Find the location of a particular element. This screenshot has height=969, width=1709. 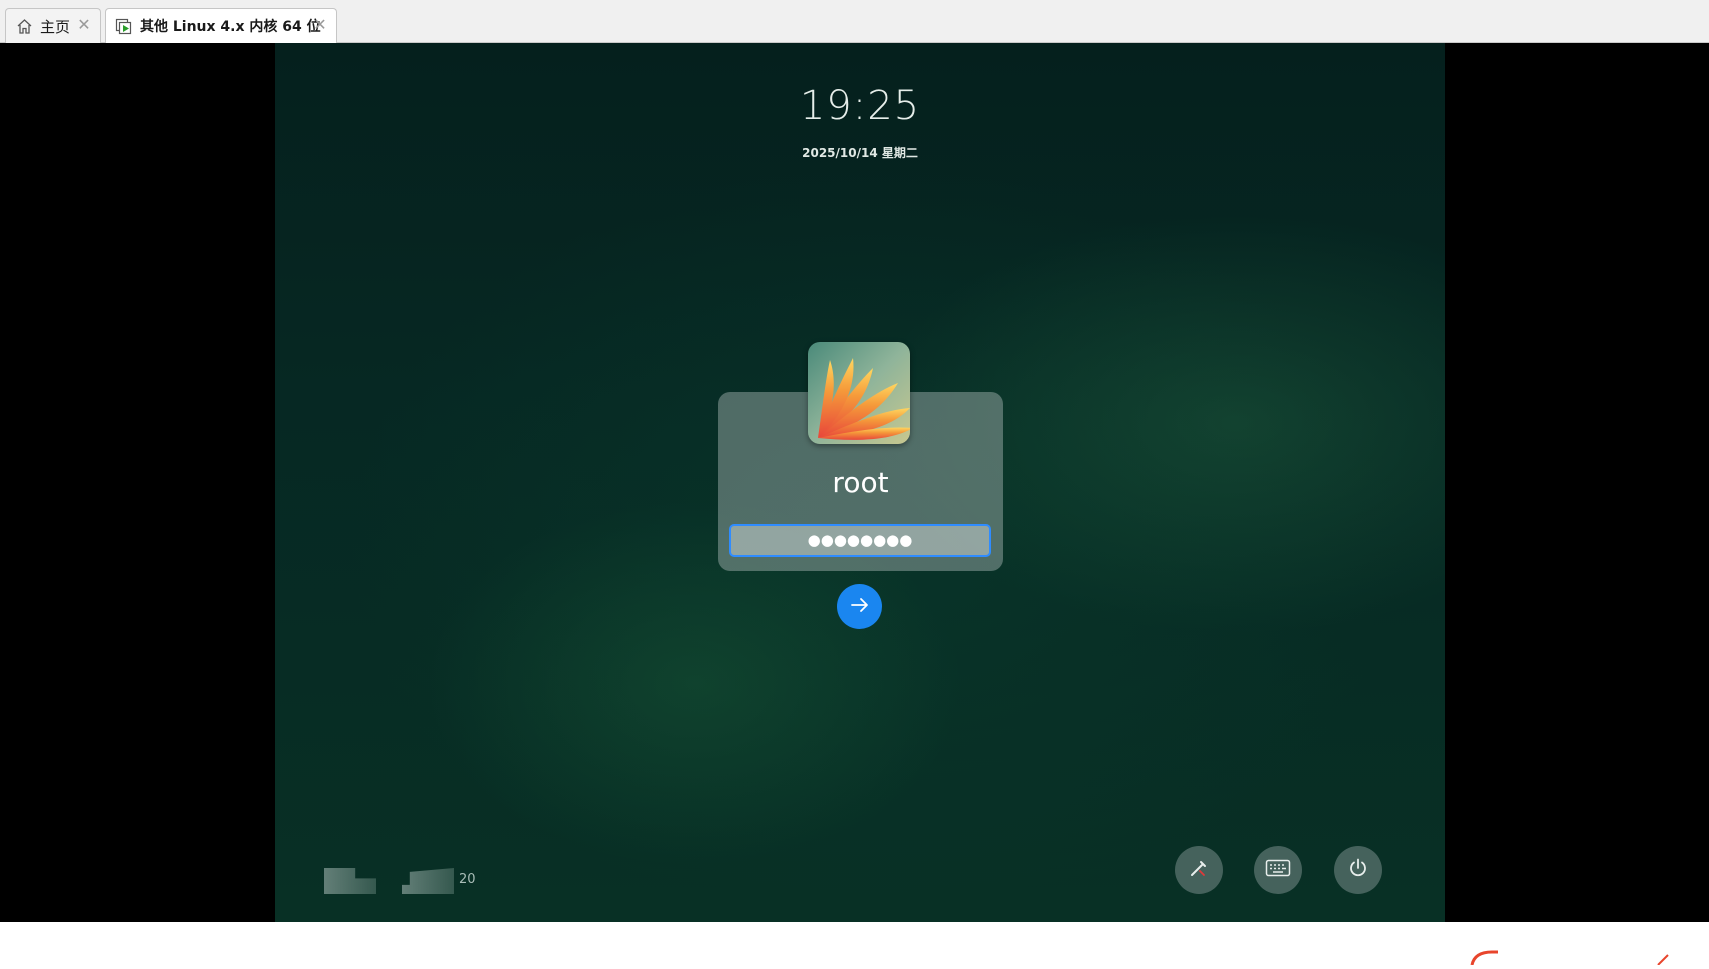

arrow-right-icon is located at coordinates (860, 607).